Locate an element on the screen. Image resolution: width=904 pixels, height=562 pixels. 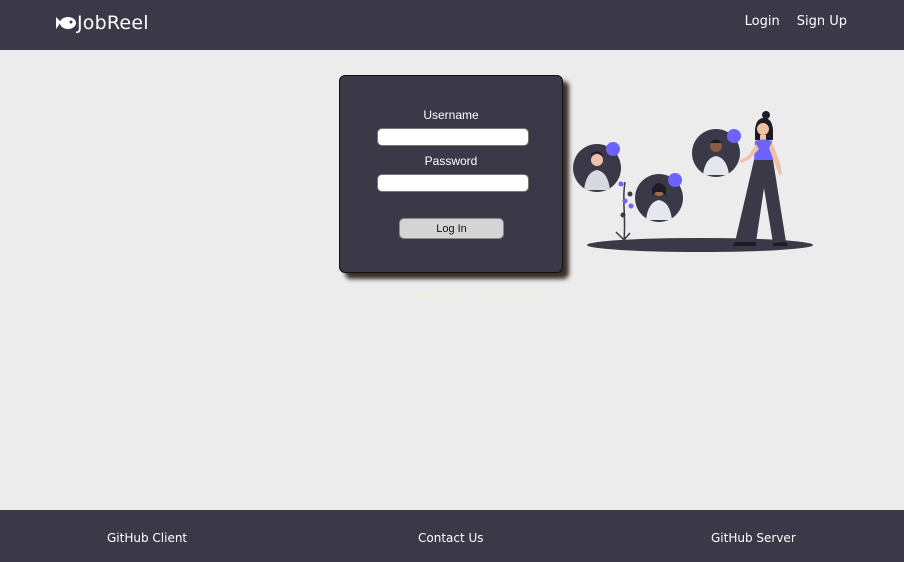
signup-hint-link: Need an account? Sign up here is located at coordinates (463, 294).